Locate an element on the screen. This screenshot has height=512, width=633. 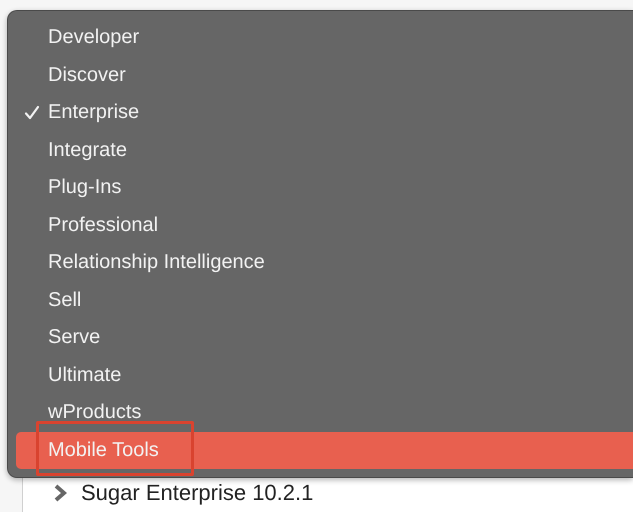
menu-item: Sell is located at coordinates (324, 300).